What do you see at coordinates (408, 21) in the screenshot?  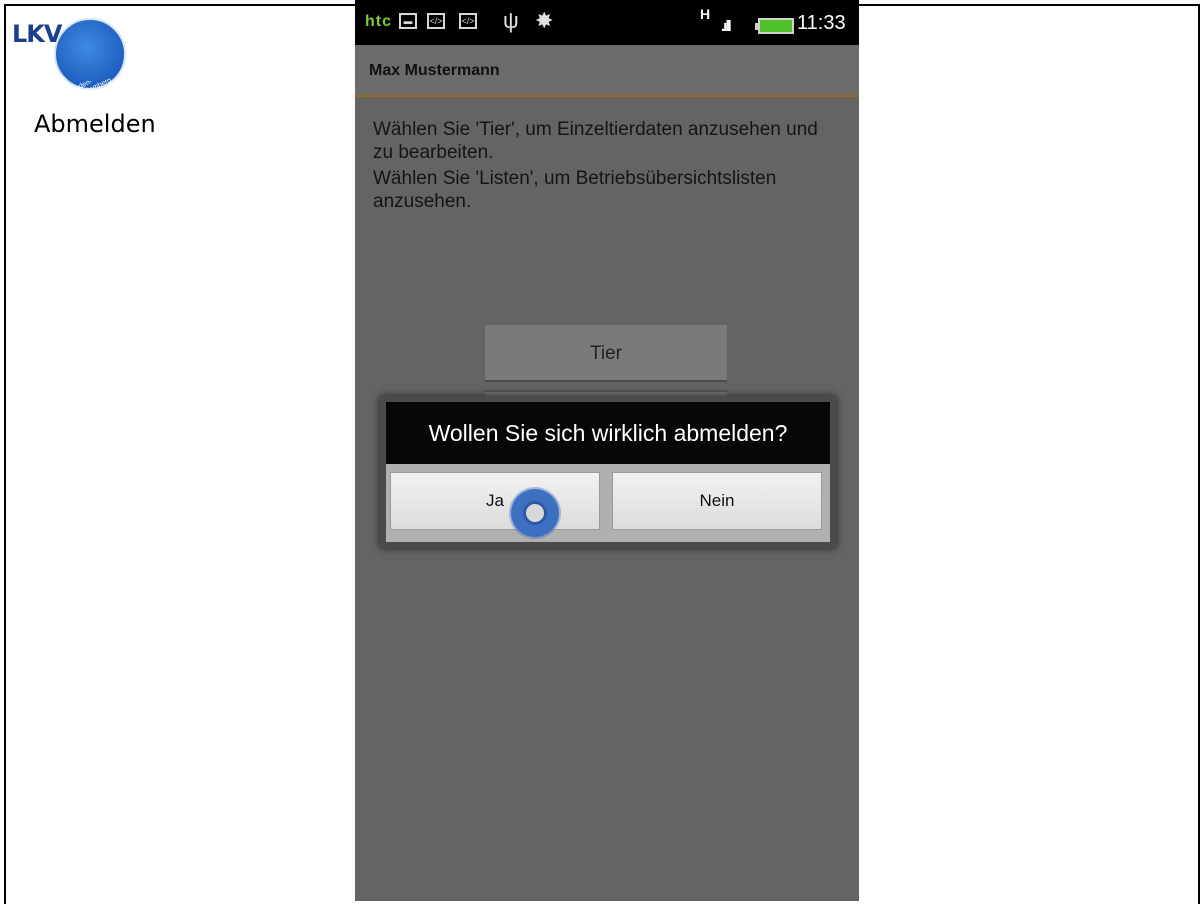 I see `image-icon: ▬` at bounding box center [408, 21].